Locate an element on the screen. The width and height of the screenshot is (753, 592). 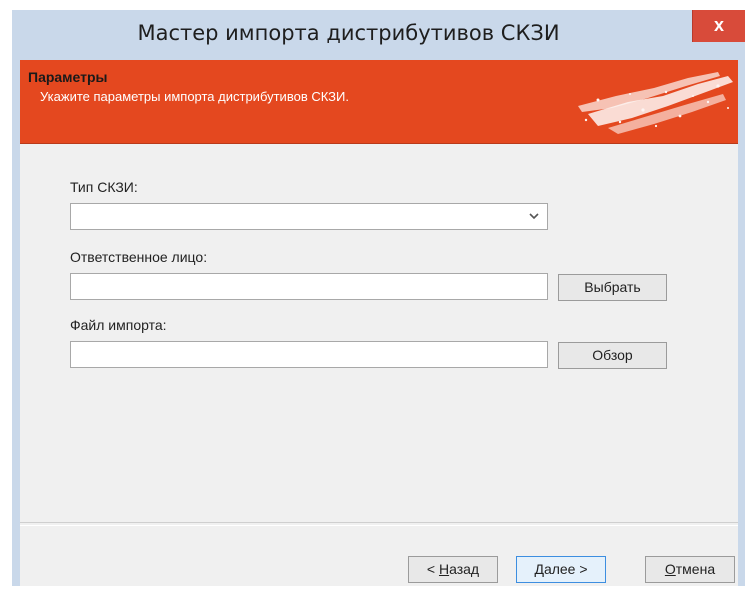
back-accelerator: Н is located at coordinates (444, 569).